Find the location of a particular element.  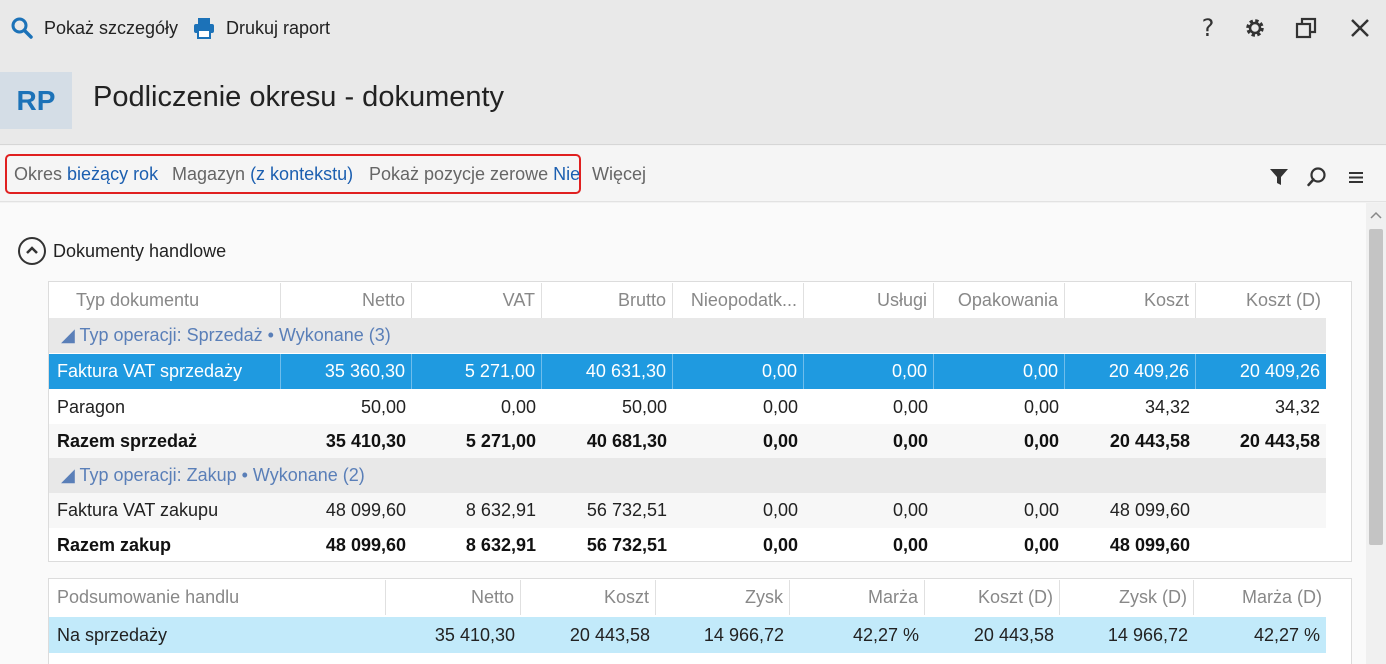

period-filter-label: Okres is located at coordinates (38, 174).